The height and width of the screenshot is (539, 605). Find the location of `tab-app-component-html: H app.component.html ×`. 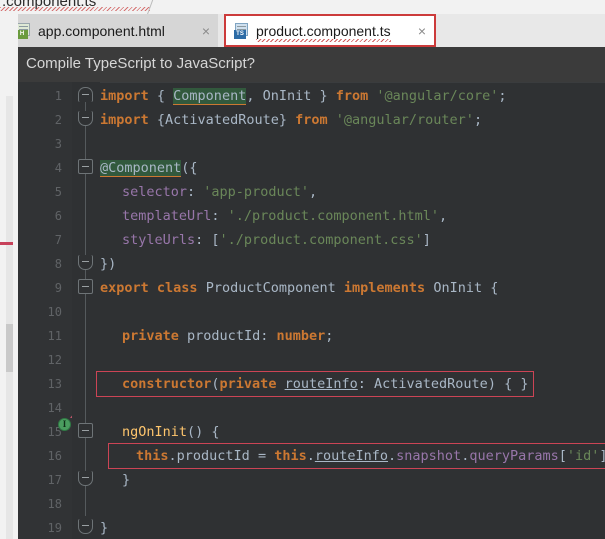

tab-app-component-html: H app.component.html × is located at coordinates (113, 30).